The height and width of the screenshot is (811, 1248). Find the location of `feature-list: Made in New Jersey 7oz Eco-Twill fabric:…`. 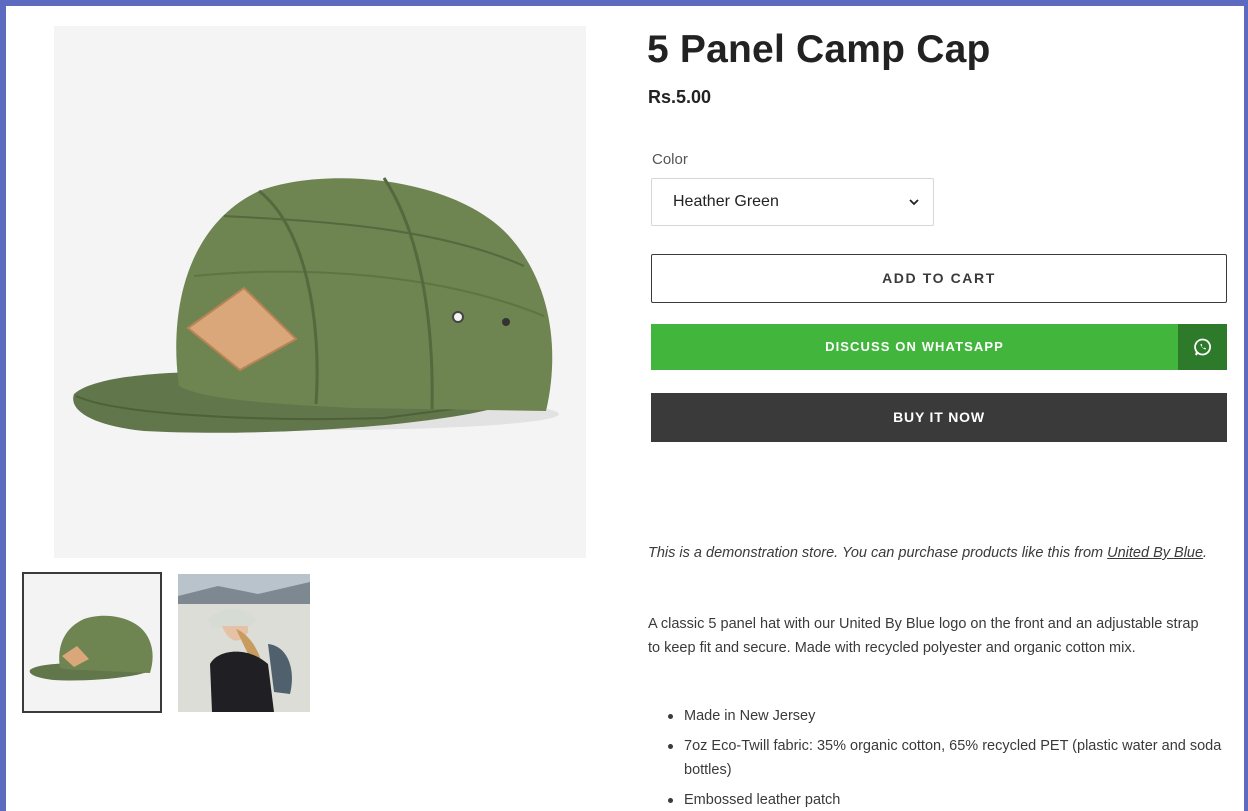

feature-list: Made in New Jersey 7oz Eco-Twill fabric:… is located at coordinates (952, 757).